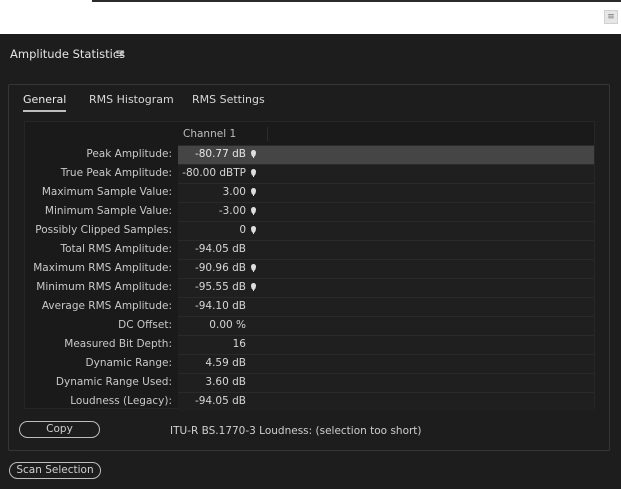 The height and width of the screenshot is (489, 621). What do you see at coordinates (220, 154) in the screenshot?
I see `row-value: -80.77 dB` at bounding box center [220, 154].